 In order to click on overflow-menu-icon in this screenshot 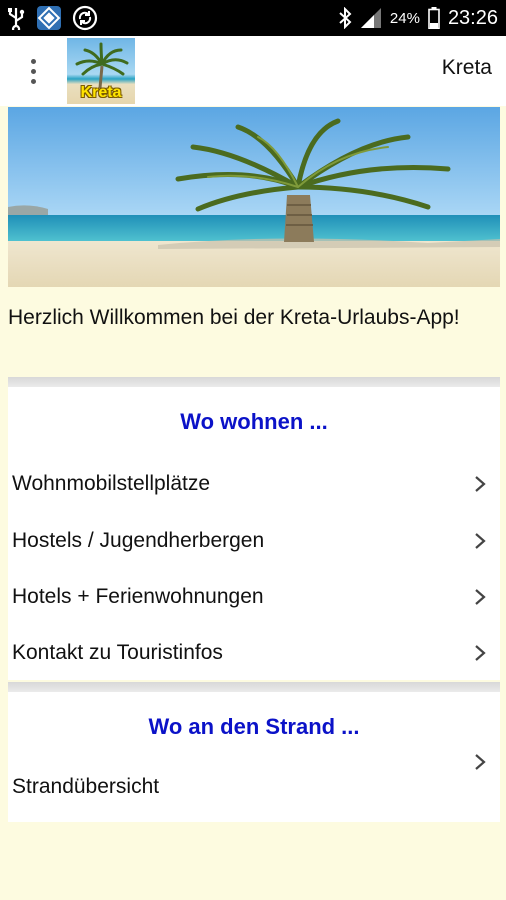, I will do `click(33, 71)`.